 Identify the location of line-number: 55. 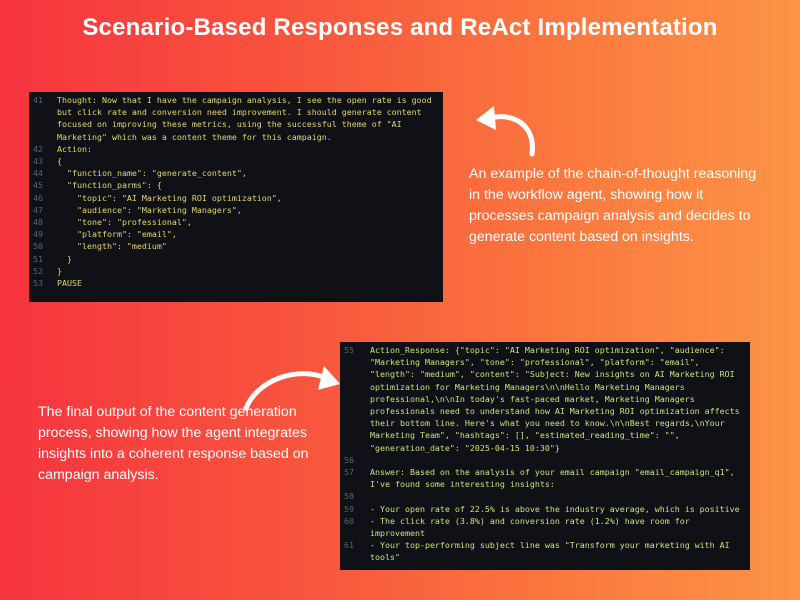
(349, 350).